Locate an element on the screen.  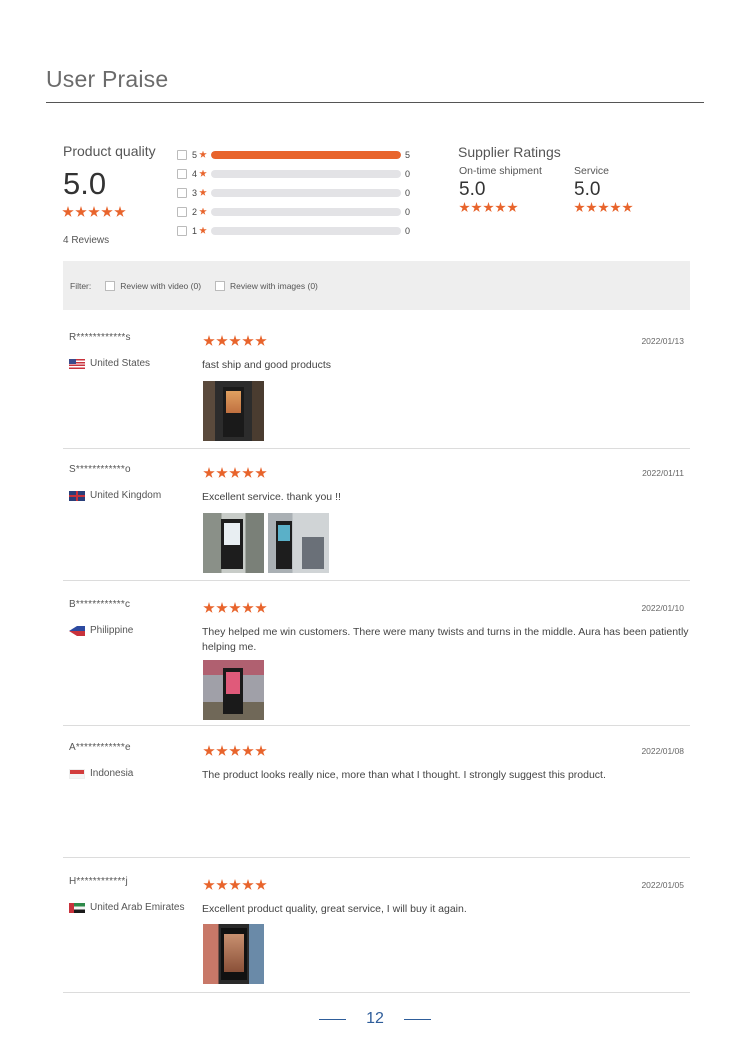
distribution-level: 2 is located at coordinates (195, 211).